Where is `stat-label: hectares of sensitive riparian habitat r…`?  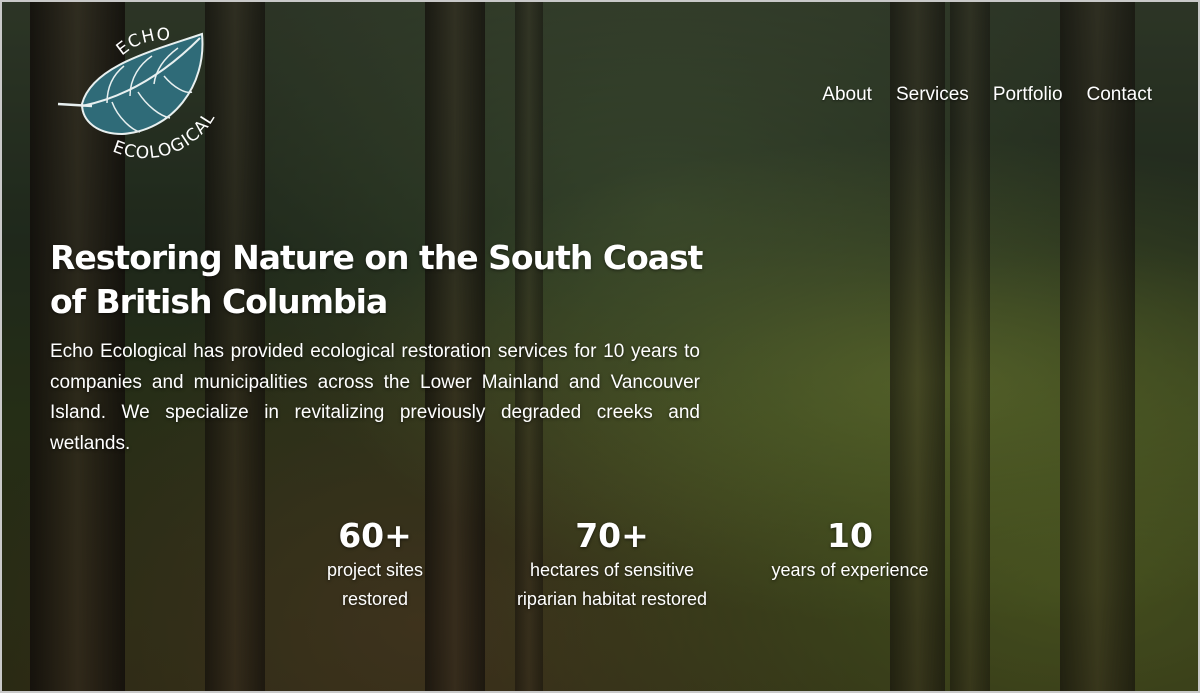 stat-label: hectares of sensitive riparian habitat r… is located at coordinates (612, 584).